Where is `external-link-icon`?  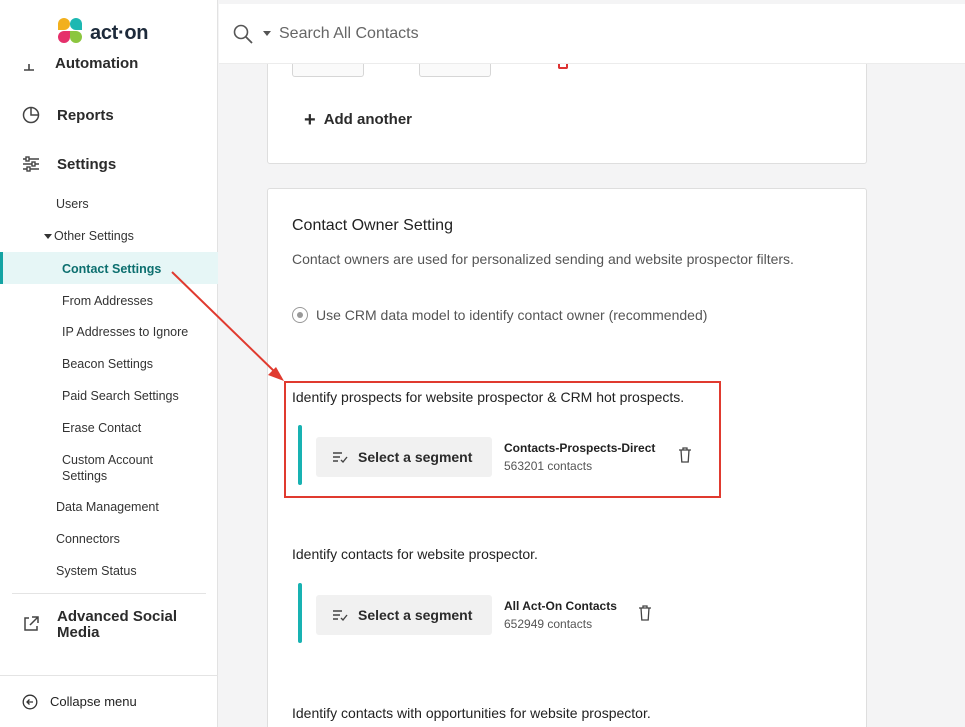 external-link-icon is located at coordinates (31, 624).